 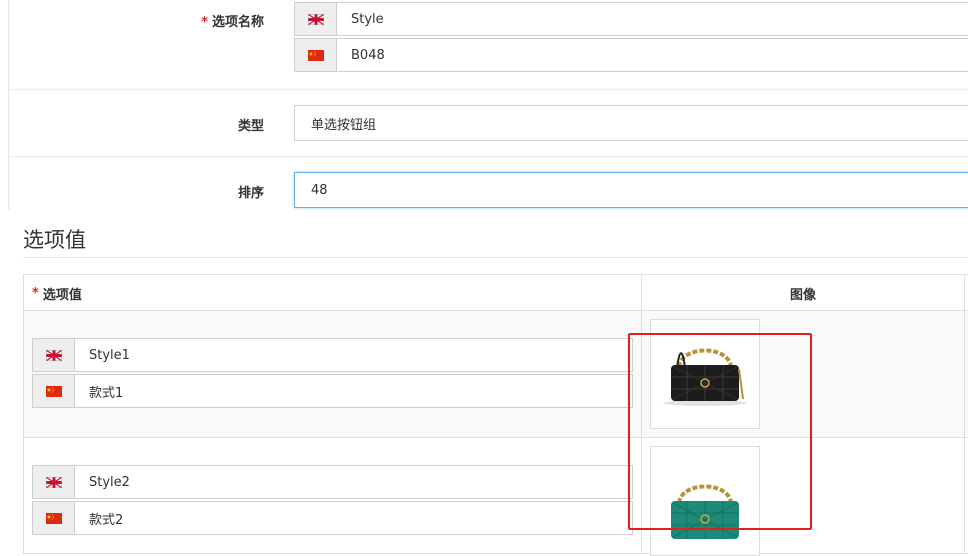 What do you see at coordinates (237, 22) in the screenshot?
I see `option-name-label-text: 选项名称` at bounding box center [237, 22].